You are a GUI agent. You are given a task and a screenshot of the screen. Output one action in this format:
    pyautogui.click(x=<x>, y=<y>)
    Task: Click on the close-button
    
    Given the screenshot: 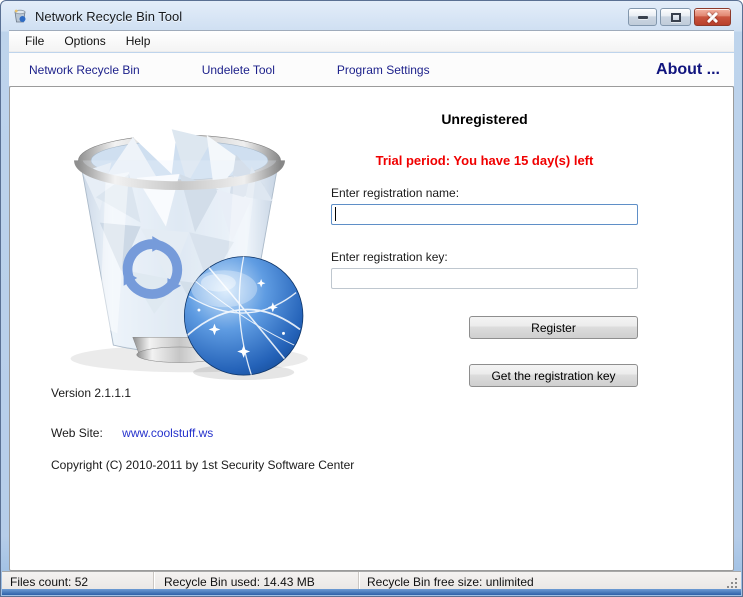 What is the action you would take?
    pyautogui.click(x=712, y=17)
    